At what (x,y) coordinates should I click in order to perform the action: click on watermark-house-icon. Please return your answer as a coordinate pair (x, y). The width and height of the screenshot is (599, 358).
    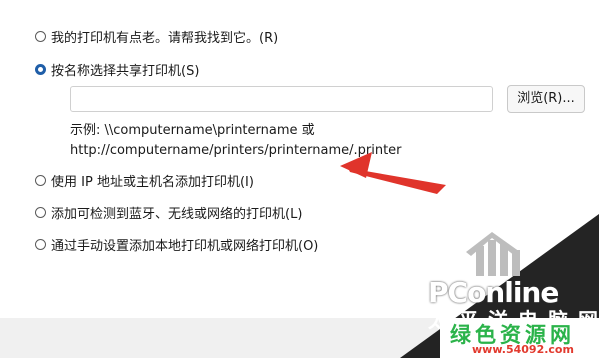
    Looking at the image, I should click on (493, 254).